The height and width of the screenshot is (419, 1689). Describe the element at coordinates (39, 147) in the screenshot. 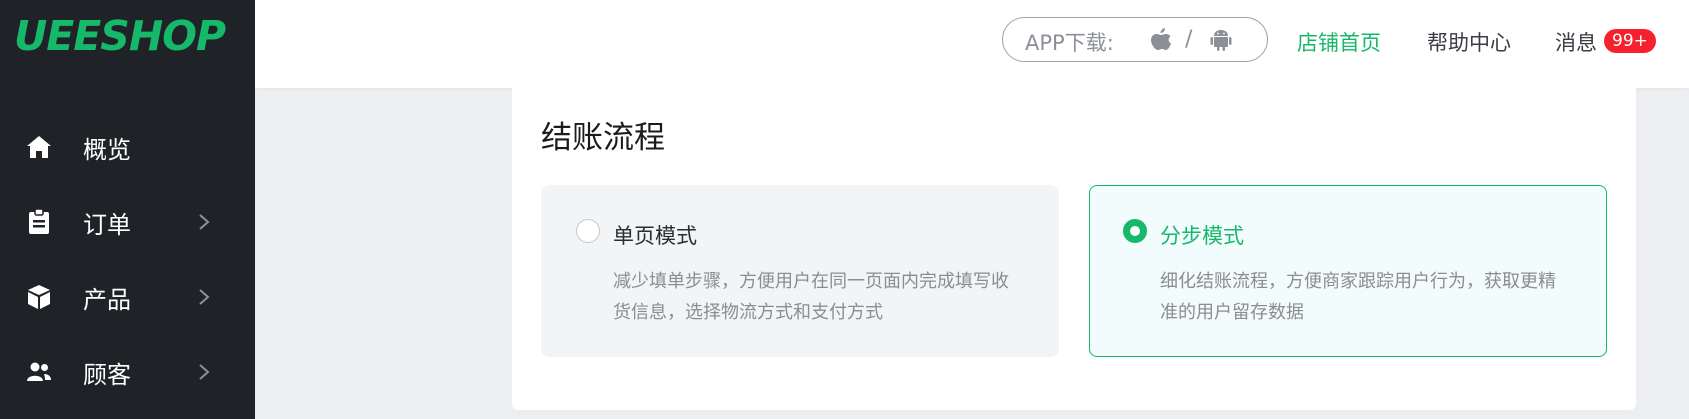

I see `home-icon` at that location.